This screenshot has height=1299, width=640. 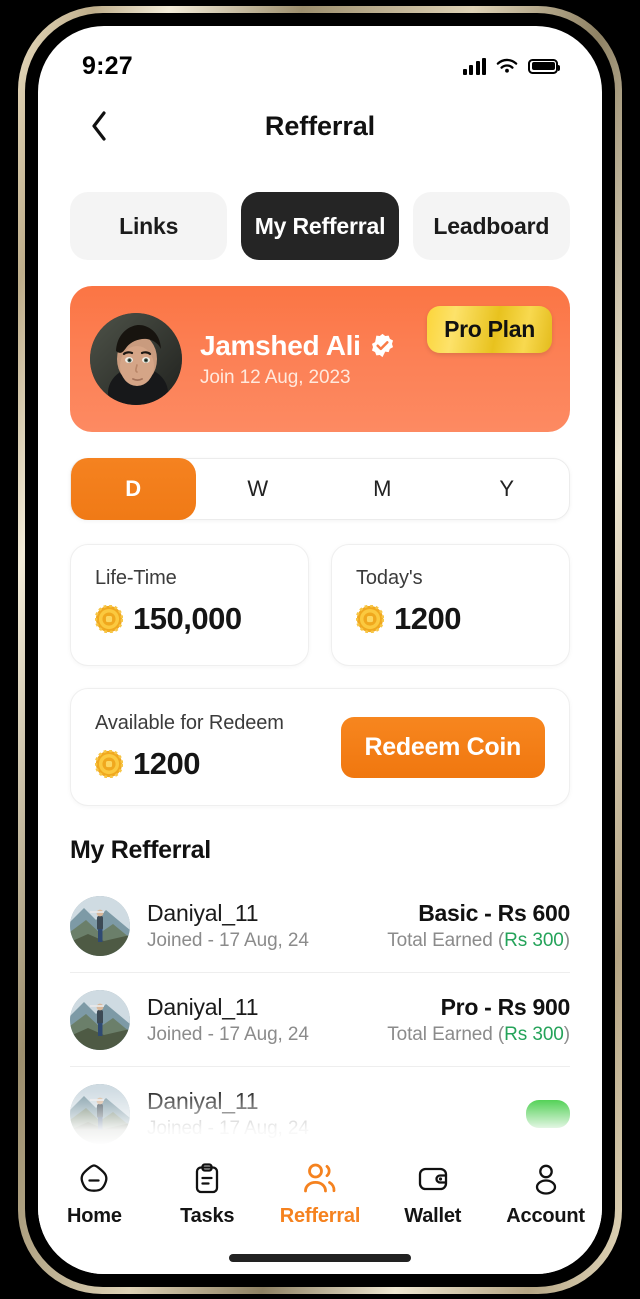 I want to click on nav-item-home: Home, so click(x=94, y=1195).